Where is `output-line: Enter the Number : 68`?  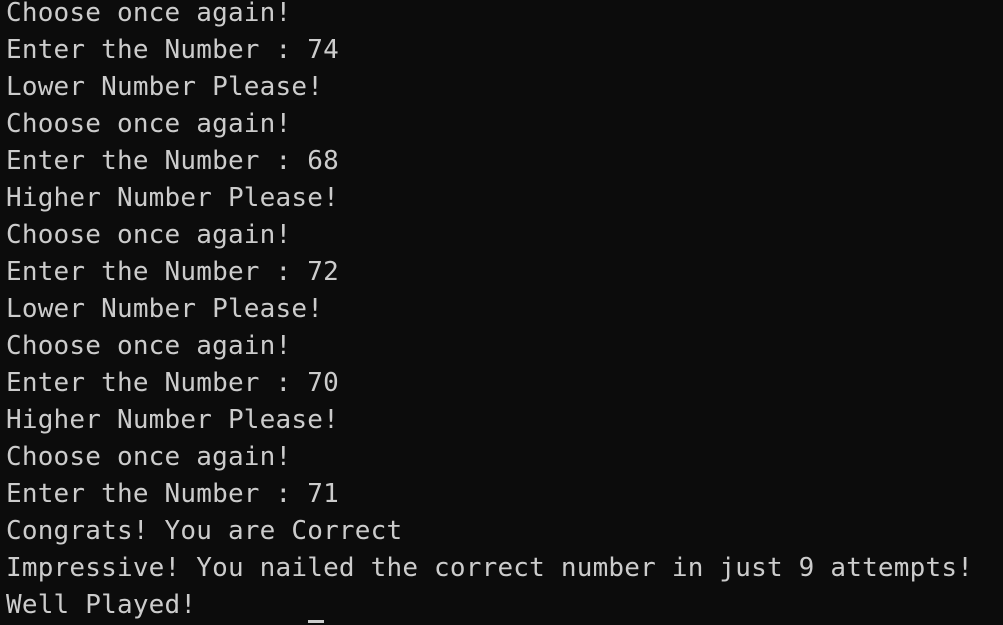 output-line: Enter the Number : 68 is located at coordinates (172, 161).